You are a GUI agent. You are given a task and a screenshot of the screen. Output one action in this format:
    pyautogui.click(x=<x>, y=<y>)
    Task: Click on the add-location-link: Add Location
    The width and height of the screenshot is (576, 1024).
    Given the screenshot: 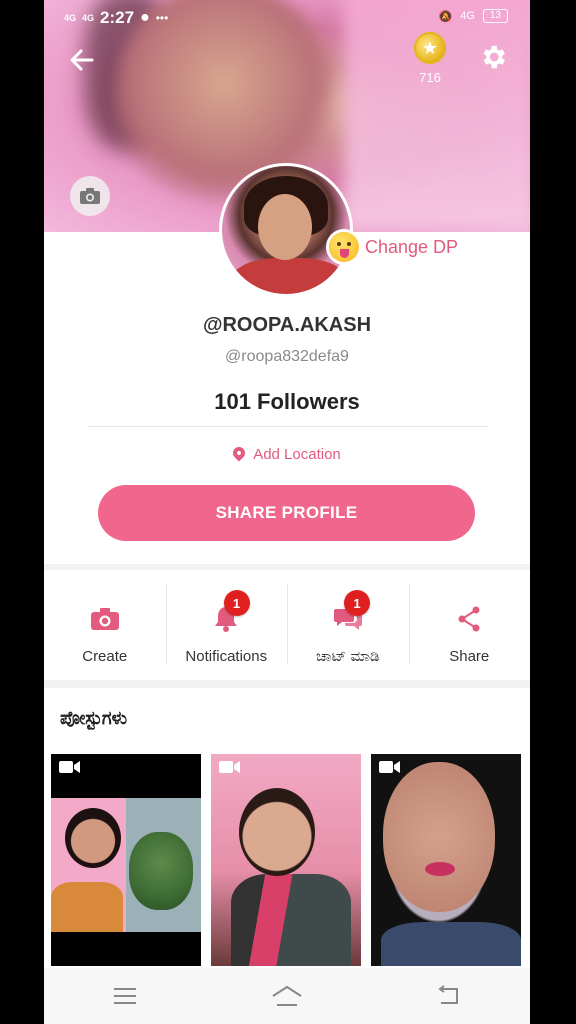 What is the action you would take?
    pyautogui.click(x=287, y=453)
    